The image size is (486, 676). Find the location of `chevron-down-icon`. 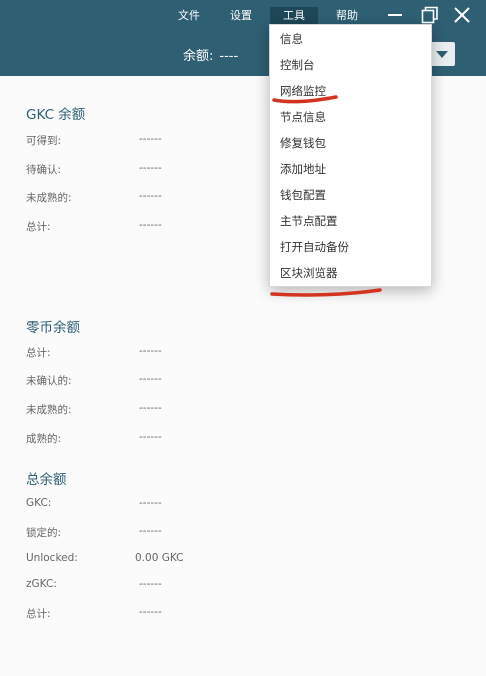

chevron-down-icon is located at coordinates (442, 54).